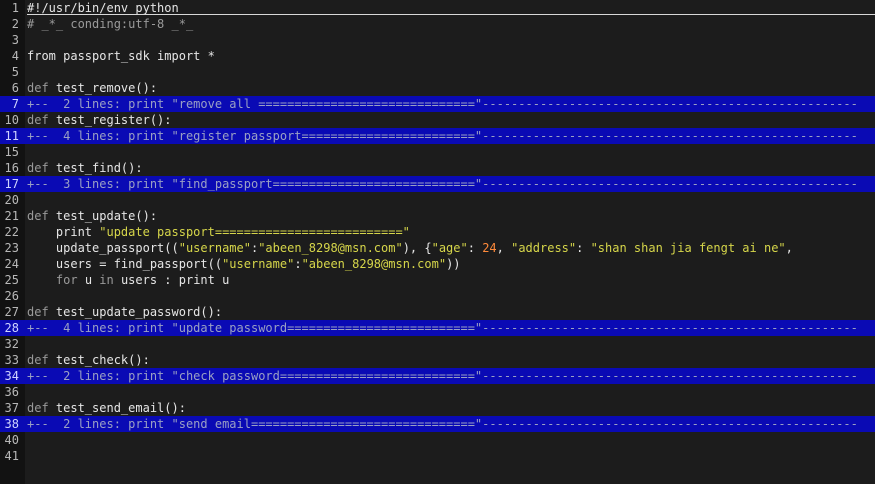 This screenshot has width=875, height=484. What do you see at coordinates (11, 456) in the screenshot?
I see `line-number: 41` at bounding box center [11, 456].